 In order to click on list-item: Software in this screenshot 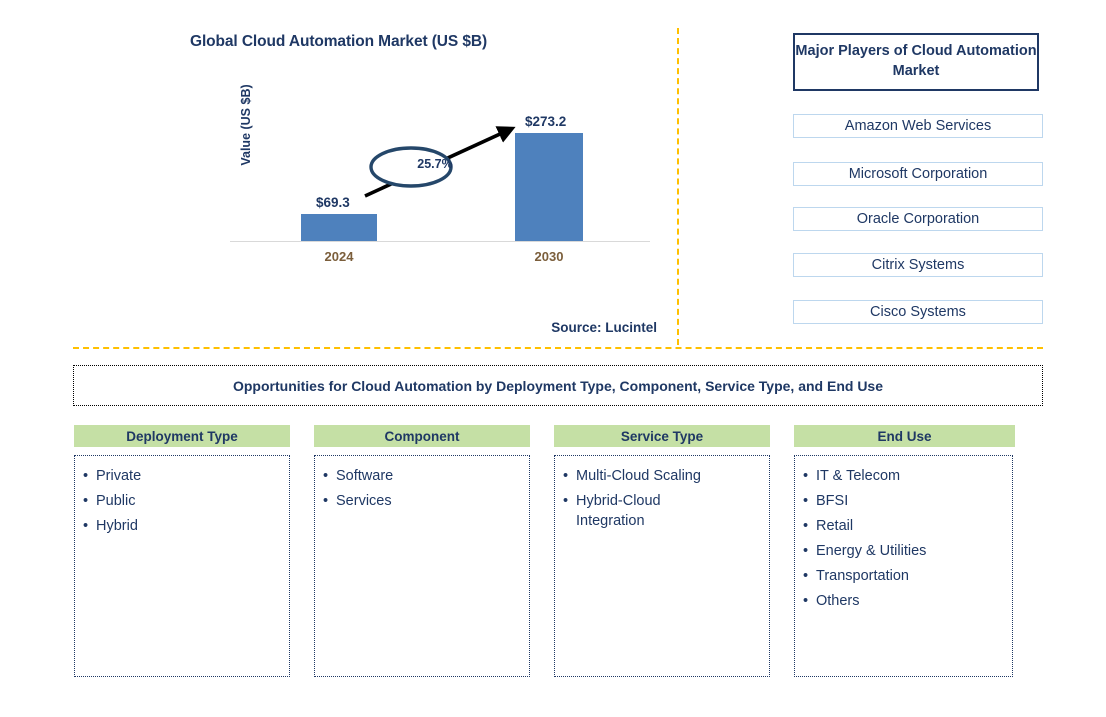, I will do `click(423, 476)`.